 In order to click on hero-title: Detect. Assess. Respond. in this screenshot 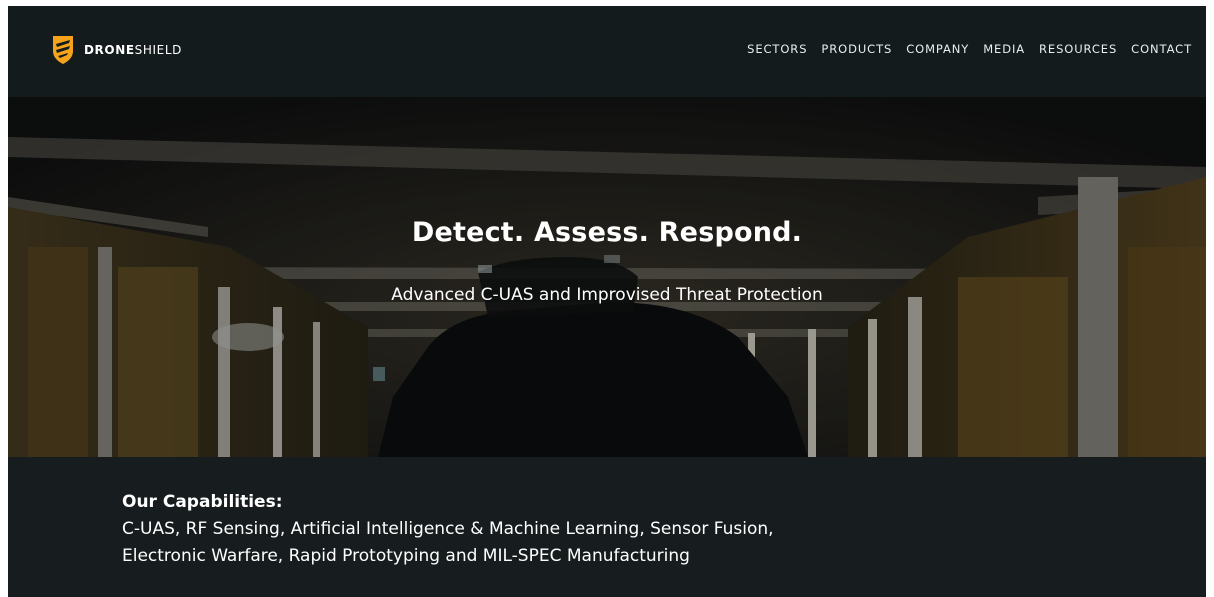, I will do `click(607, 232)`.